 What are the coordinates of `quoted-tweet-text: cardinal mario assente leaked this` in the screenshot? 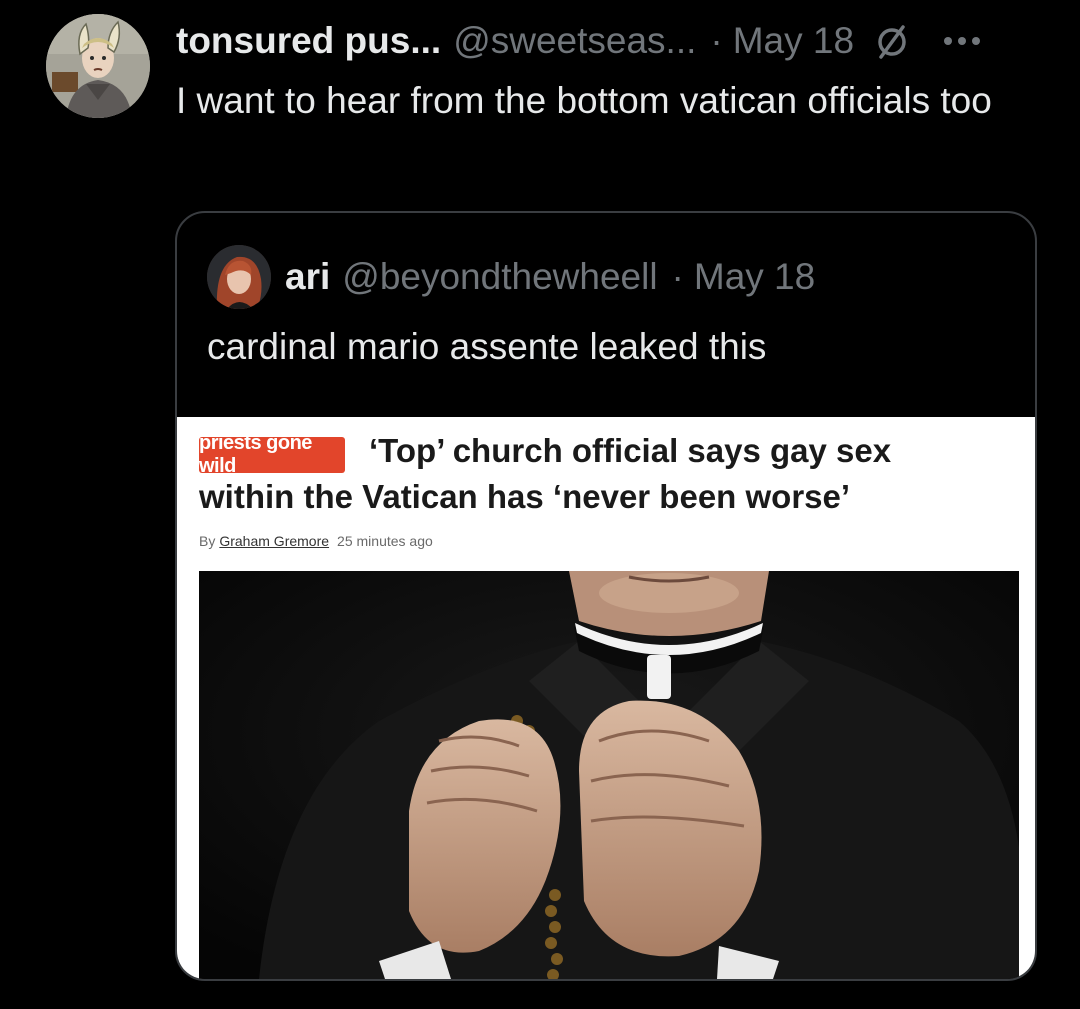 It's located at (487, 346).